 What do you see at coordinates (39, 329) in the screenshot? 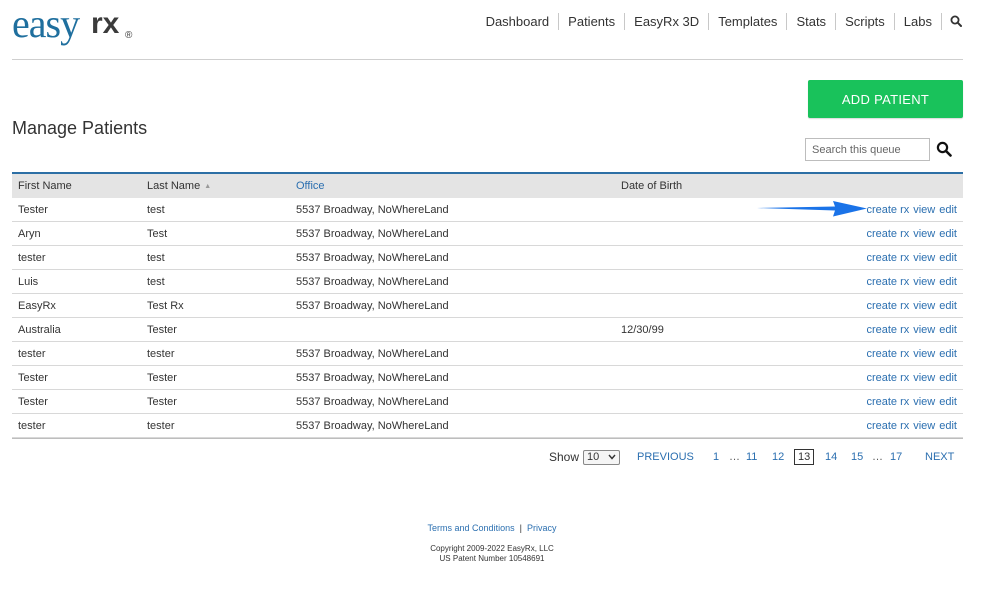
I see `first-name-cell: Australia` at bounding box center [39, 329].